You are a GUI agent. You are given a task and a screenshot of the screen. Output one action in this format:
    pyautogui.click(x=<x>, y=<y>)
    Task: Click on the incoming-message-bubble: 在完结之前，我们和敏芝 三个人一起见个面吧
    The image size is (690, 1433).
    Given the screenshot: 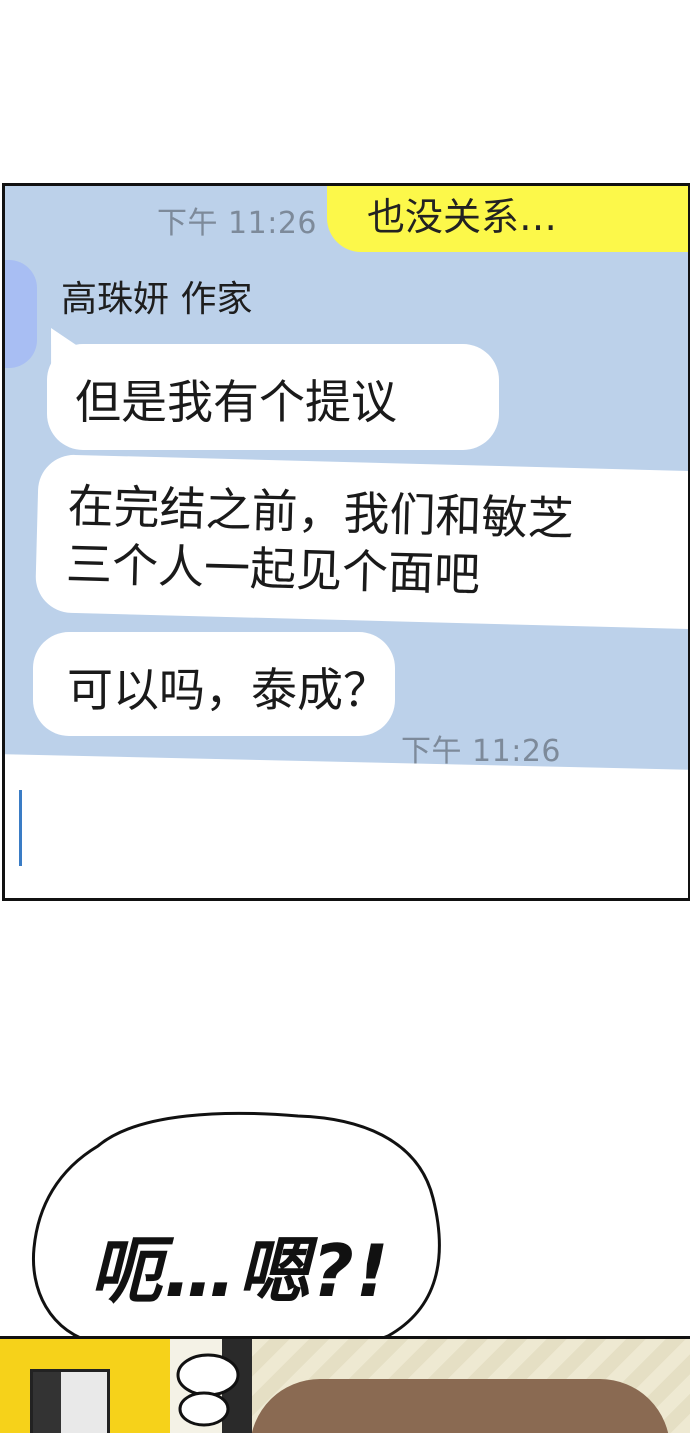 What is the action you would take?
    pyautogui.click(x=361, y=542)
    